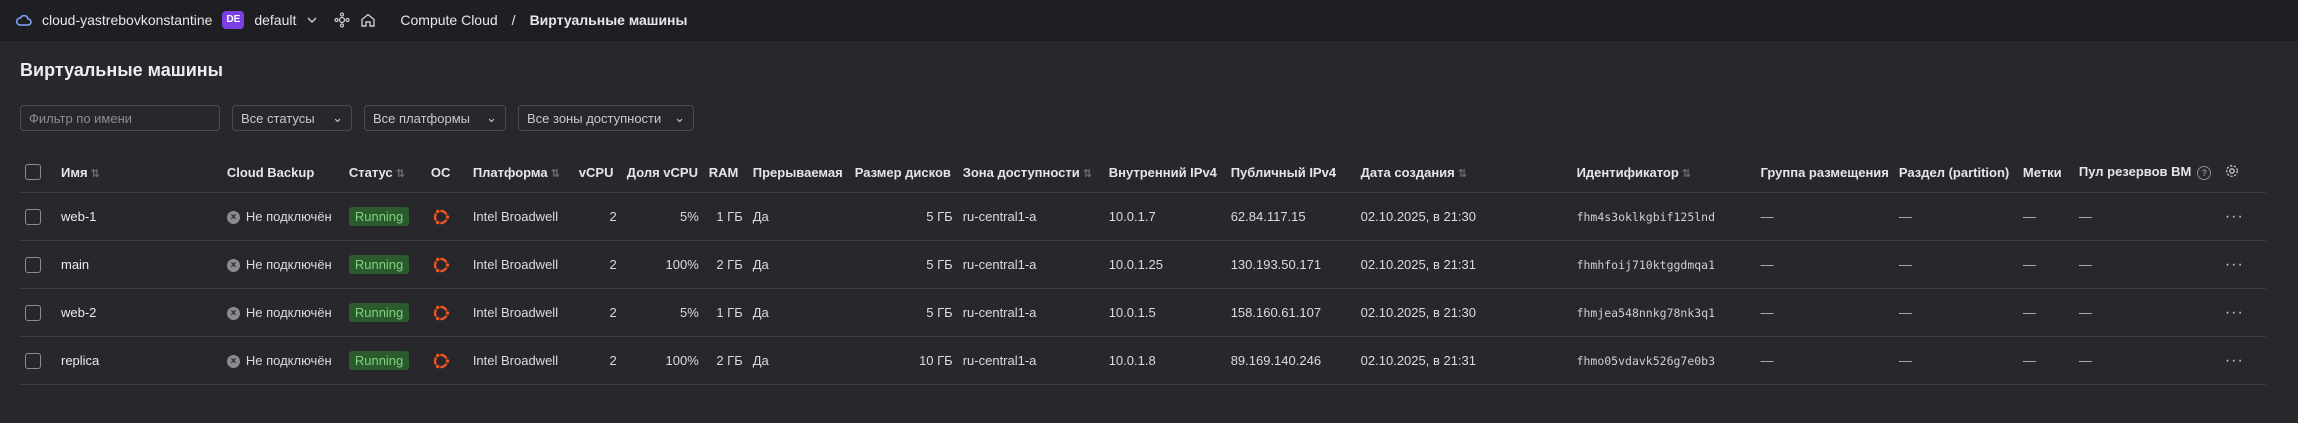 Image resolution: width=2298 pixels, height=423 pixels. What do you see at coordinates (138, 264) in the screenshot?
I see `cell-name: main` at bounding box center [138, 264].